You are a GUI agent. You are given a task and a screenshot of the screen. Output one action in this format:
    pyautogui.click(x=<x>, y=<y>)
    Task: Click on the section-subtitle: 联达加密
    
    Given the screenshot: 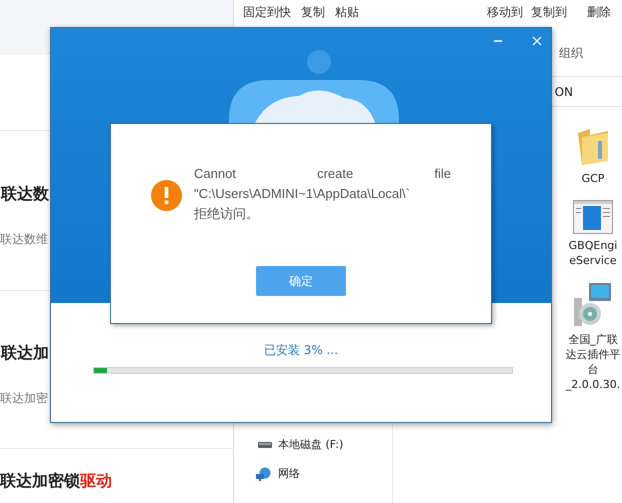 What is the action you would take?
    pyautogui.click(x=24, y=398)
    